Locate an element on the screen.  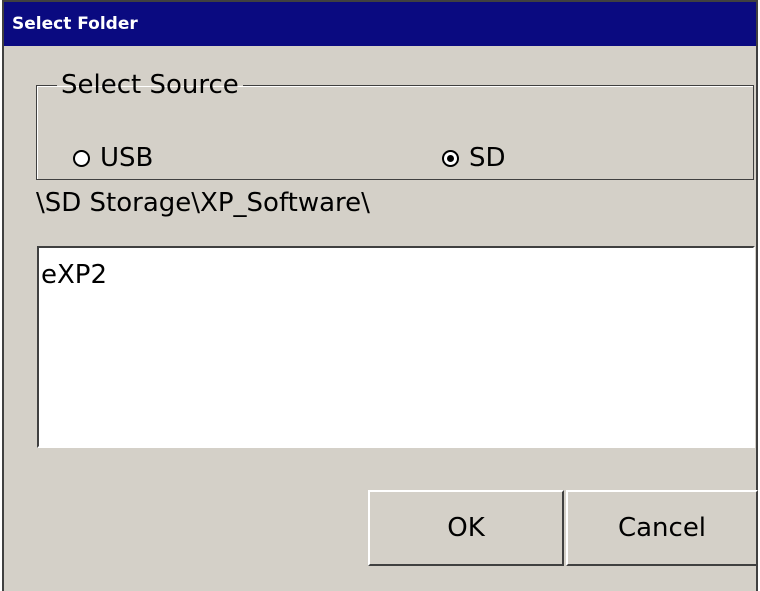
ok-button: OK is located at coordinates (466, 528).